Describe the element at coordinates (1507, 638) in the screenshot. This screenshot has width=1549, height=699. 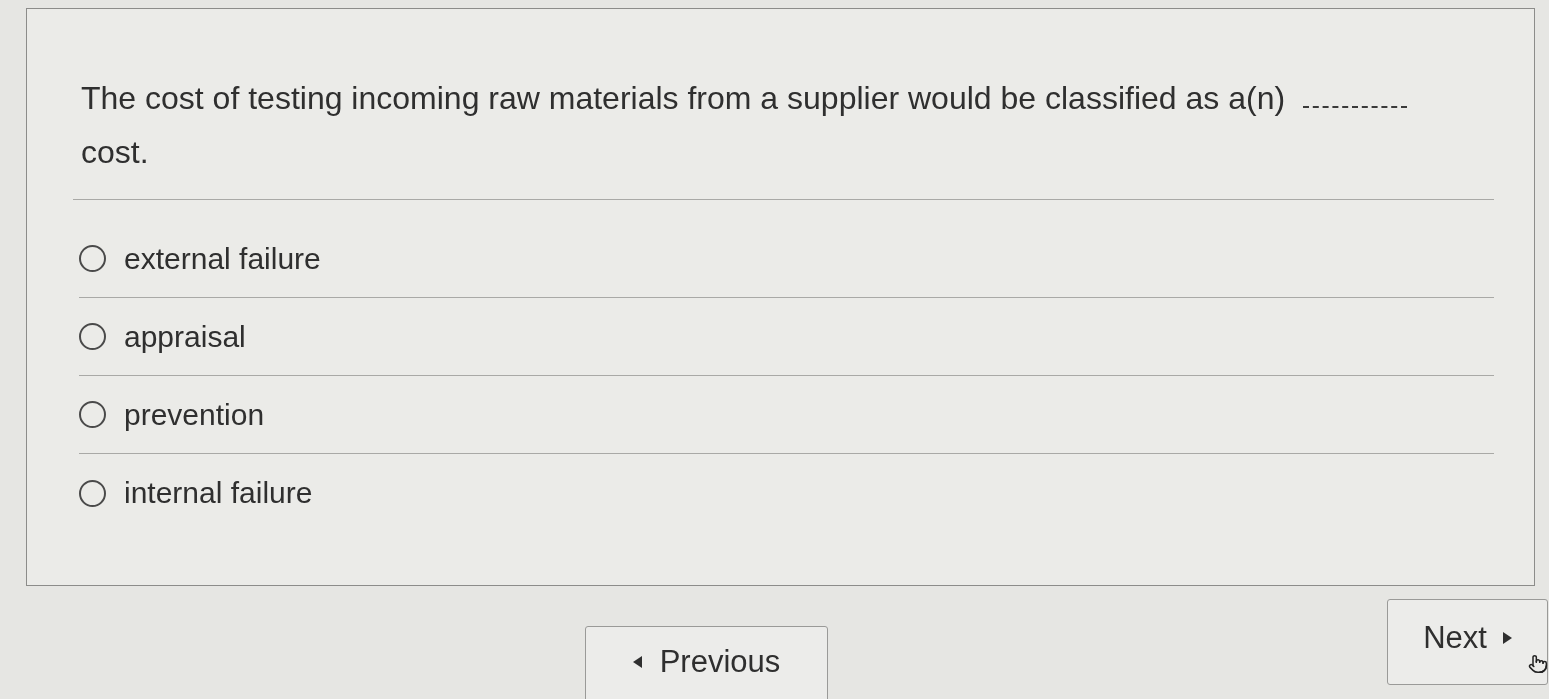
I see `caret-right-icon` at that location.